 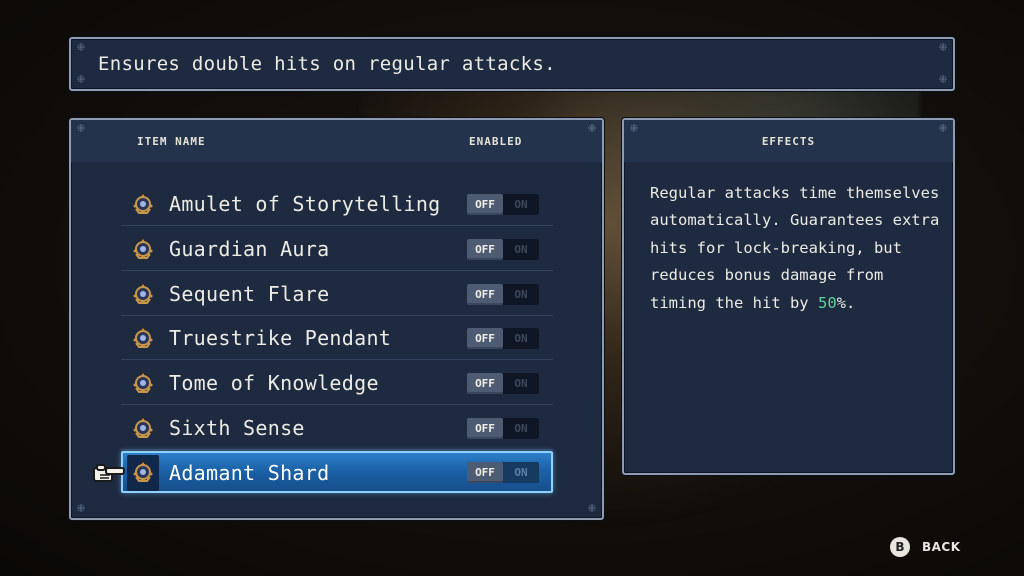 I want to click on item-name: Amulet of Storytelling, so click(x=305, y=204).